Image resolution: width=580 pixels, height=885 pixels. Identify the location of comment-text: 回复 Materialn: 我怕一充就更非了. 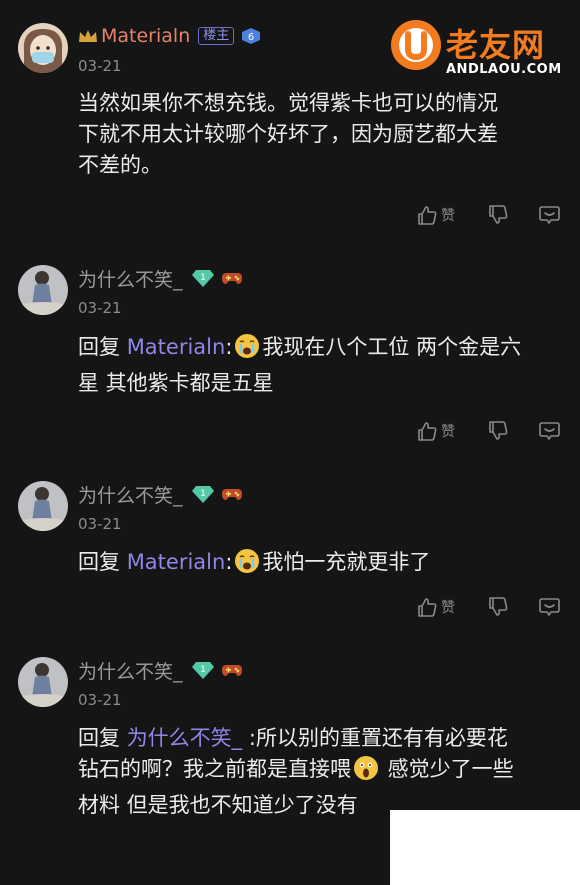
(318, 565).